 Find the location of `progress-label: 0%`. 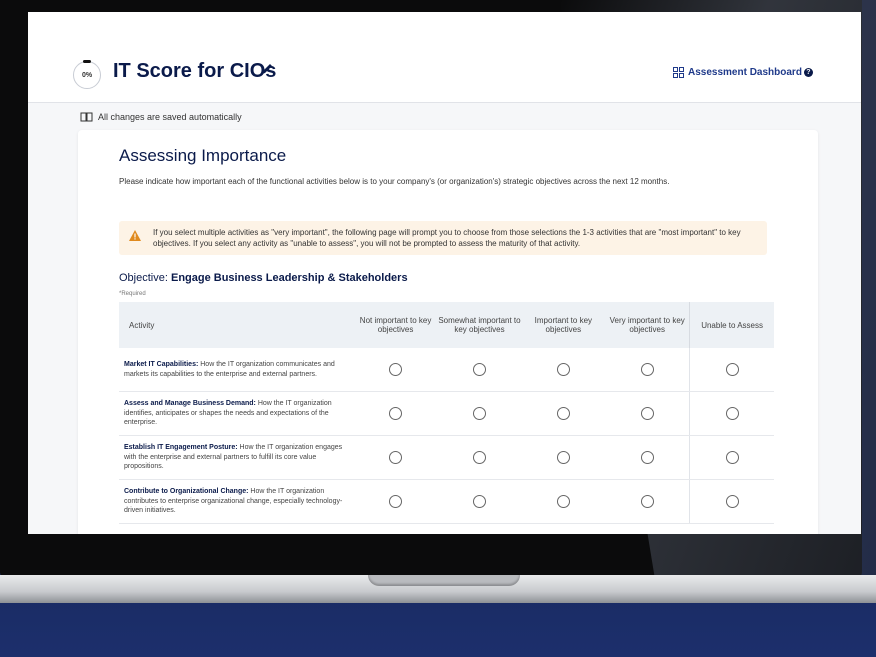

progress-label: 0% is located at coordinates (87, 75).